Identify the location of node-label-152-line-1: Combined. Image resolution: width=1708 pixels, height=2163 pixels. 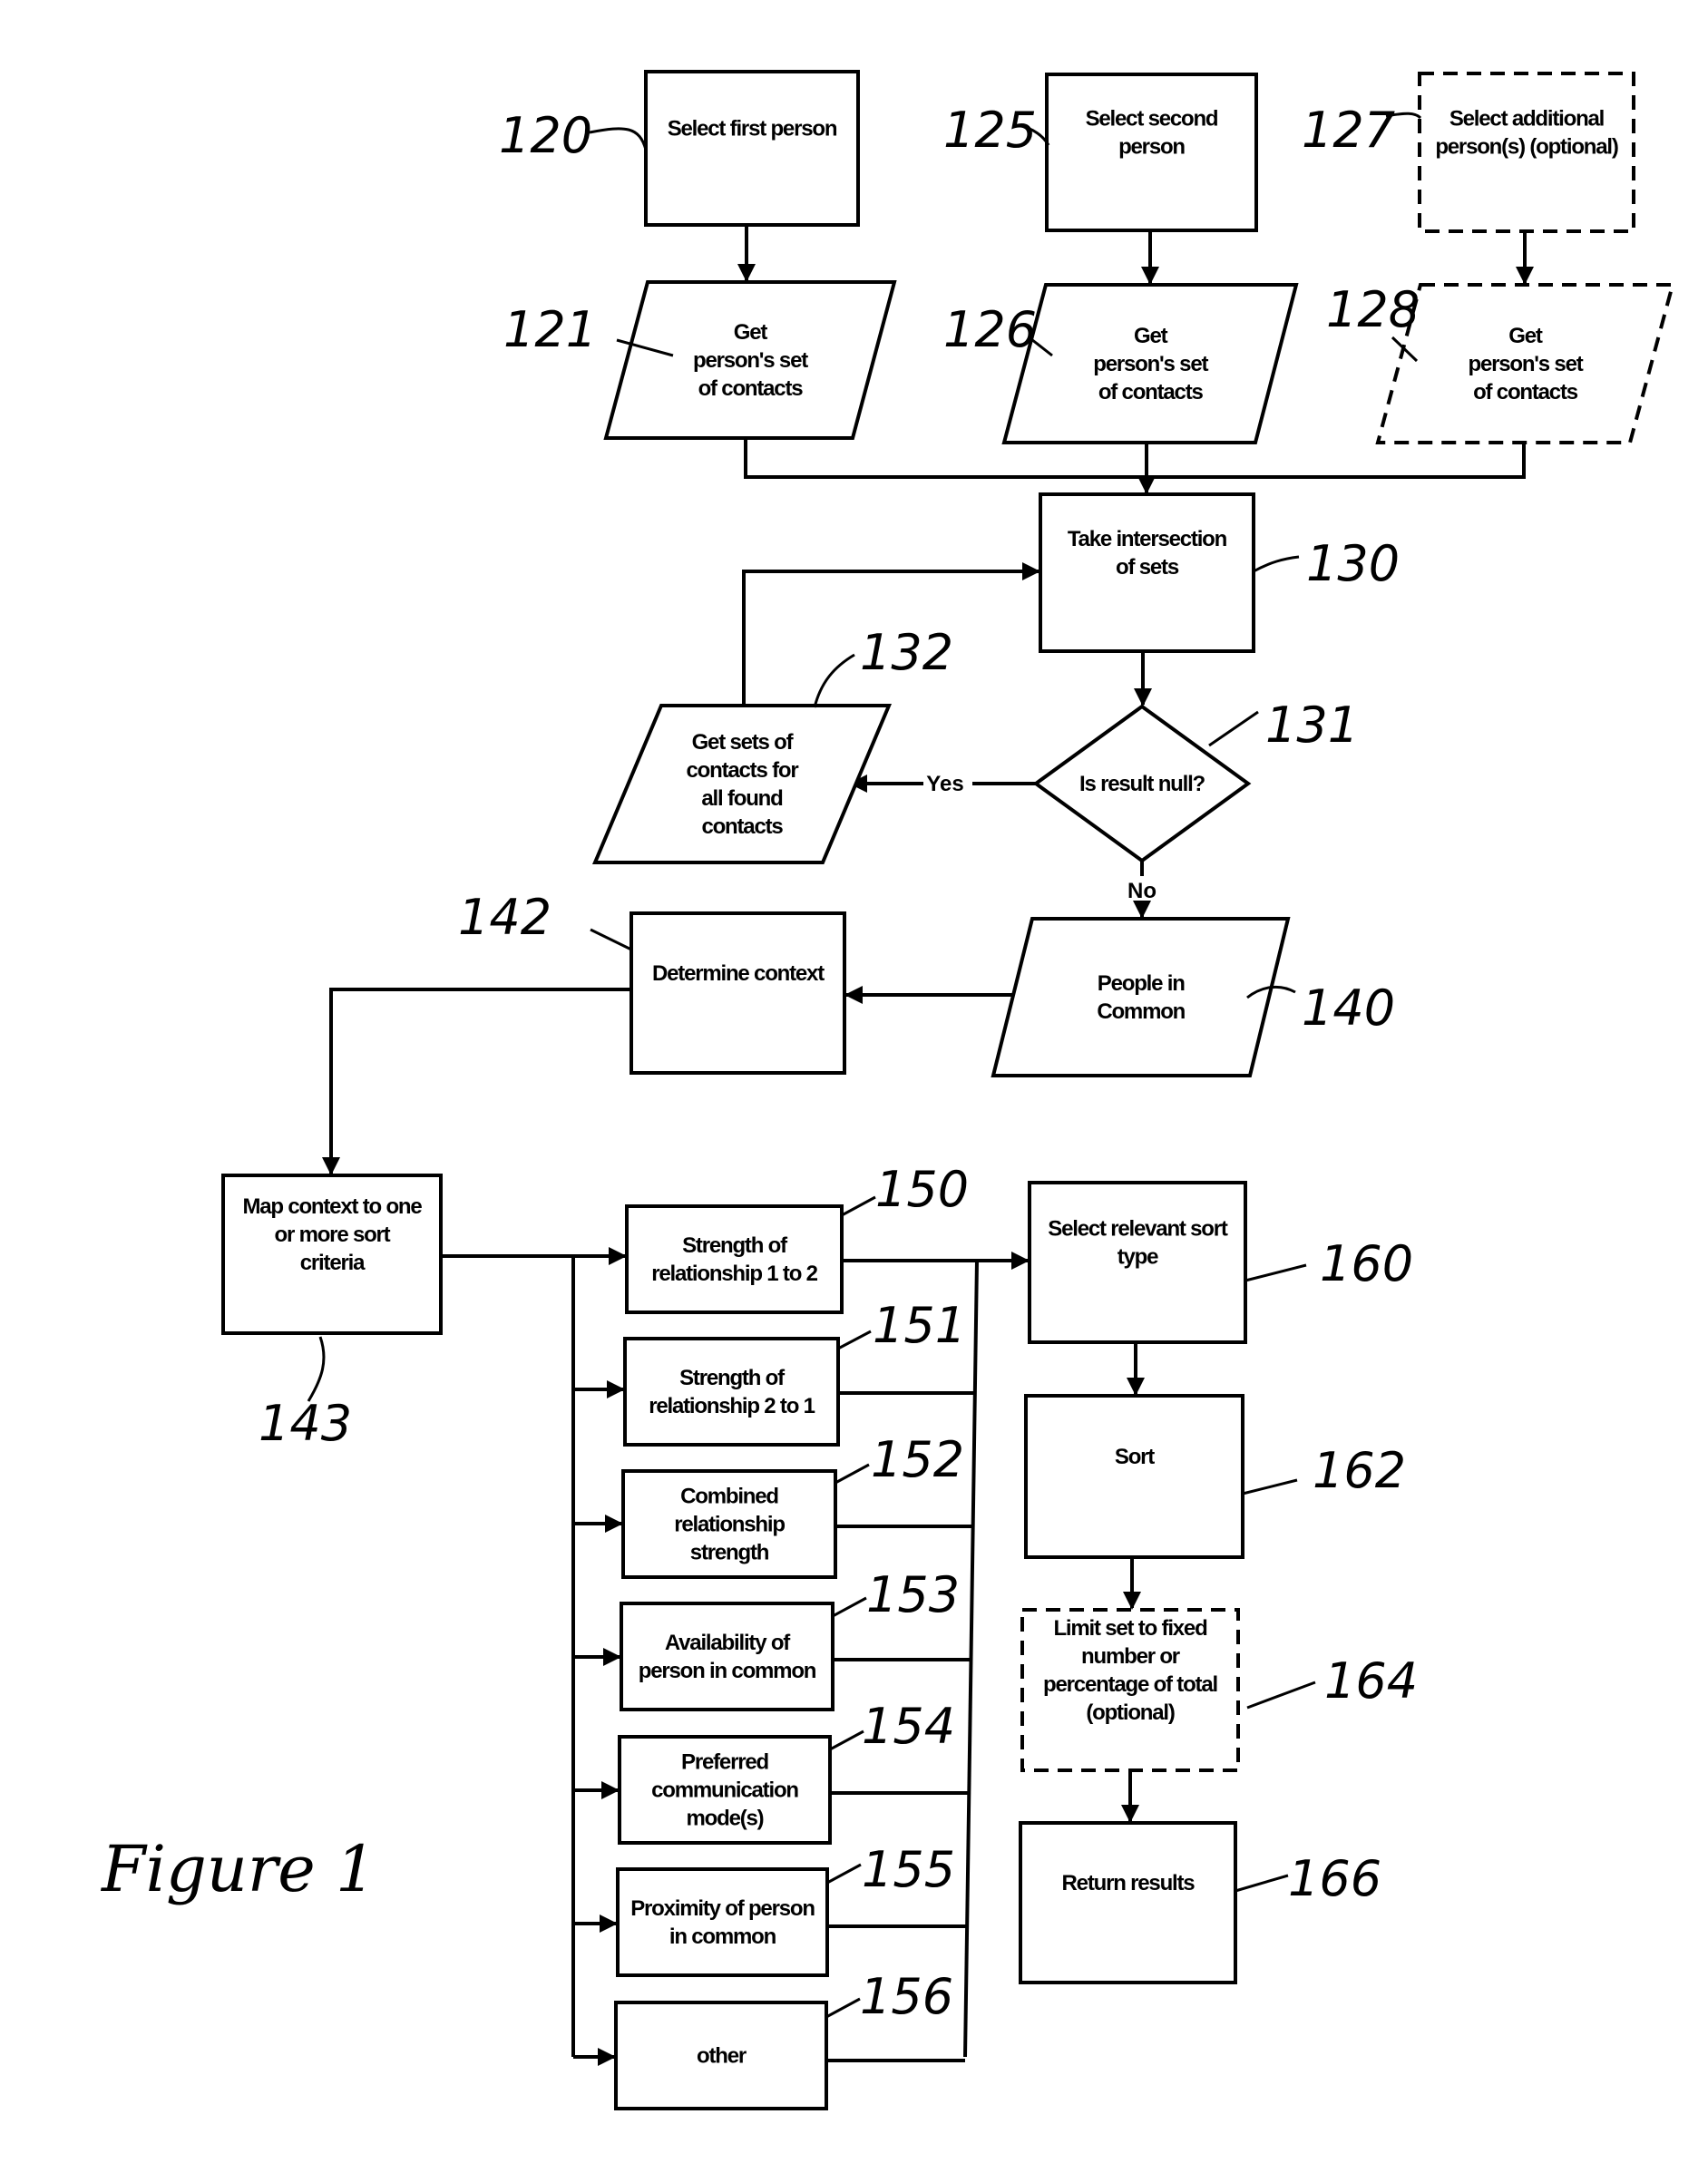
(729, 1497).